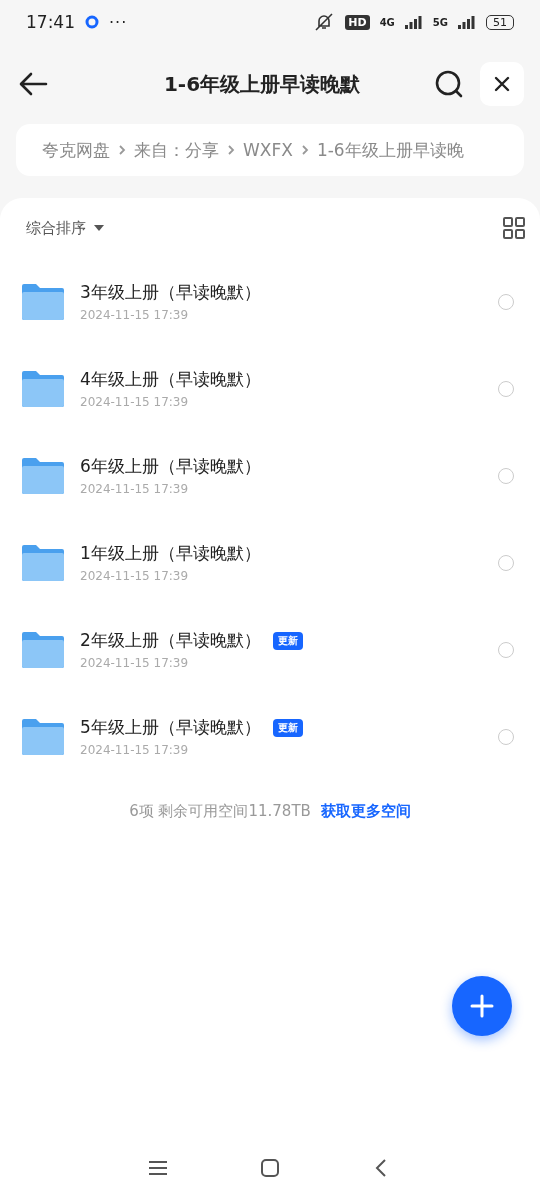  I want to click on caret-icon, so click(99, 228).